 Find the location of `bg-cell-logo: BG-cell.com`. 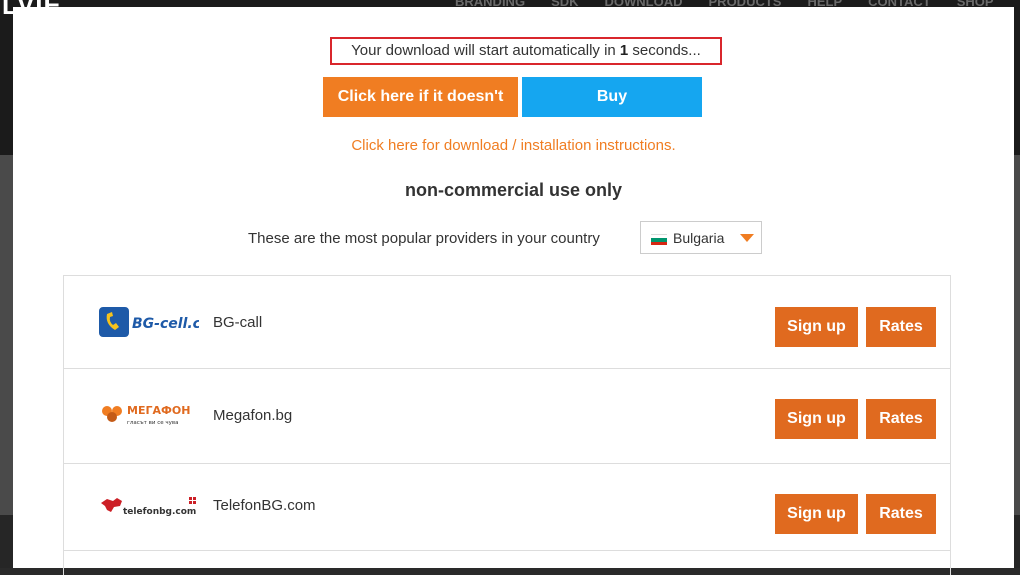

bg-cell-logo: BG-cell.com is located at coordinates (162, 324).